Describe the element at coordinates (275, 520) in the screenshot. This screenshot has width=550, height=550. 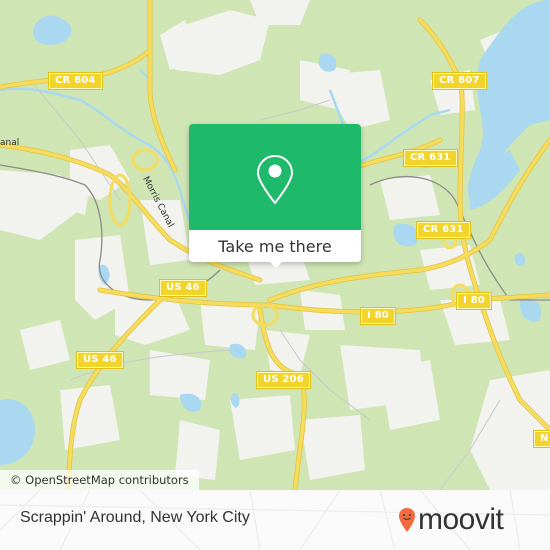
I see `footer-bar: Scrappin' Around, New York City moovit` at that location.